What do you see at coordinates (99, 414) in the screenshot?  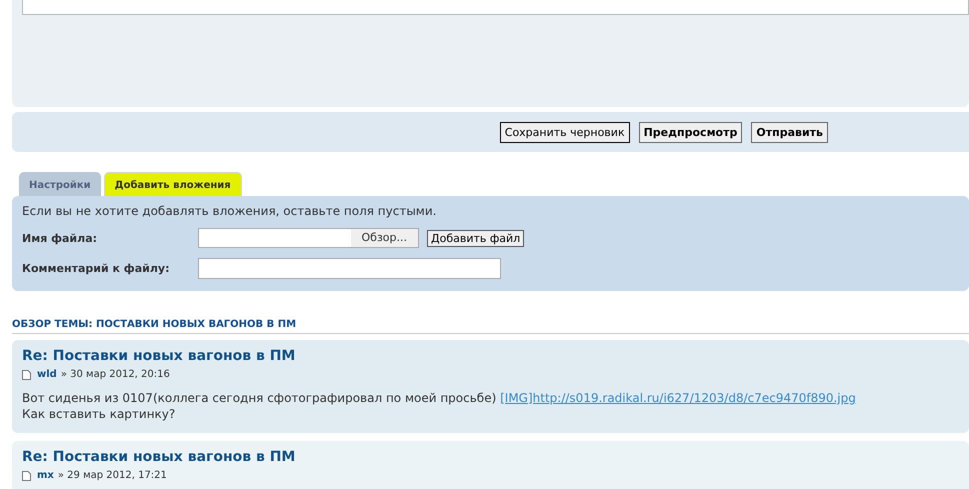 I see `post-text: Как вставить картинку?` at bounding box center [99, 414].